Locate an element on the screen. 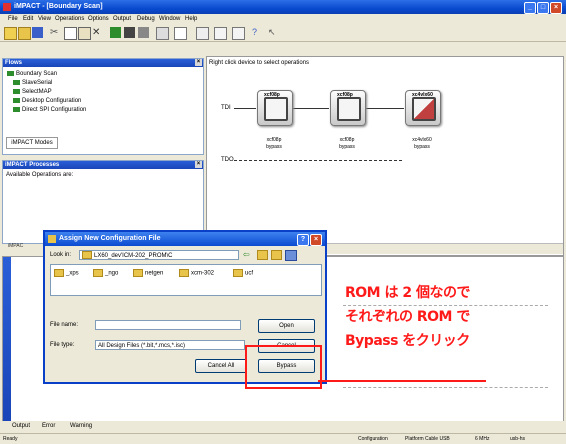 The height and width of the screenshot is (444, 566). folder-item-xcm: xcm-302 is located at coordinates (196, 273).